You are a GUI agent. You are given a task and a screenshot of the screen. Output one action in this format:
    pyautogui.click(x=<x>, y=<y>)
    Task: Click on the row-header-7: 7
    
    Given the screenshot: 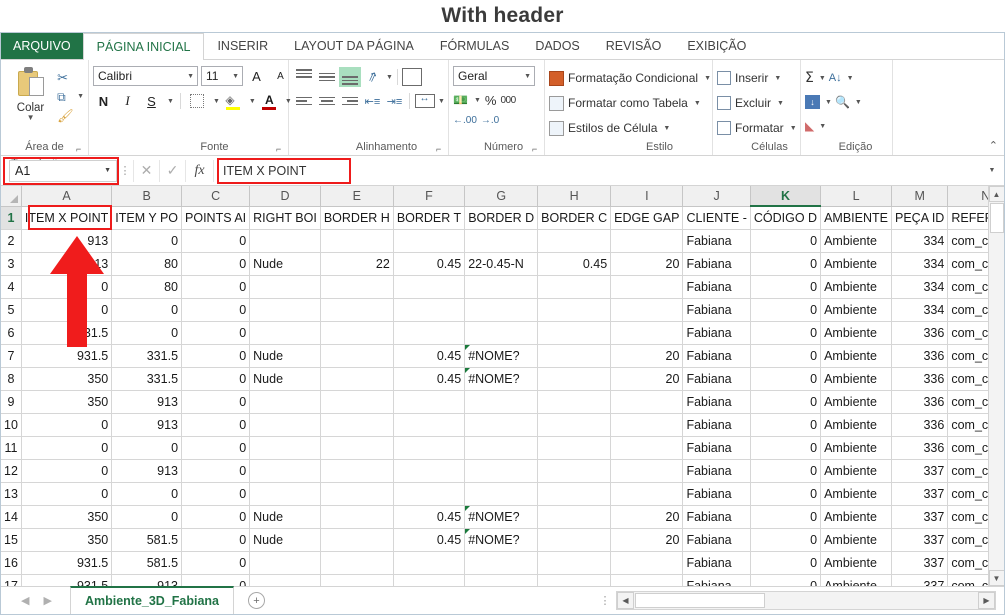 What is the action you would take?
    pyautogui.click(x=11, y=356)
    